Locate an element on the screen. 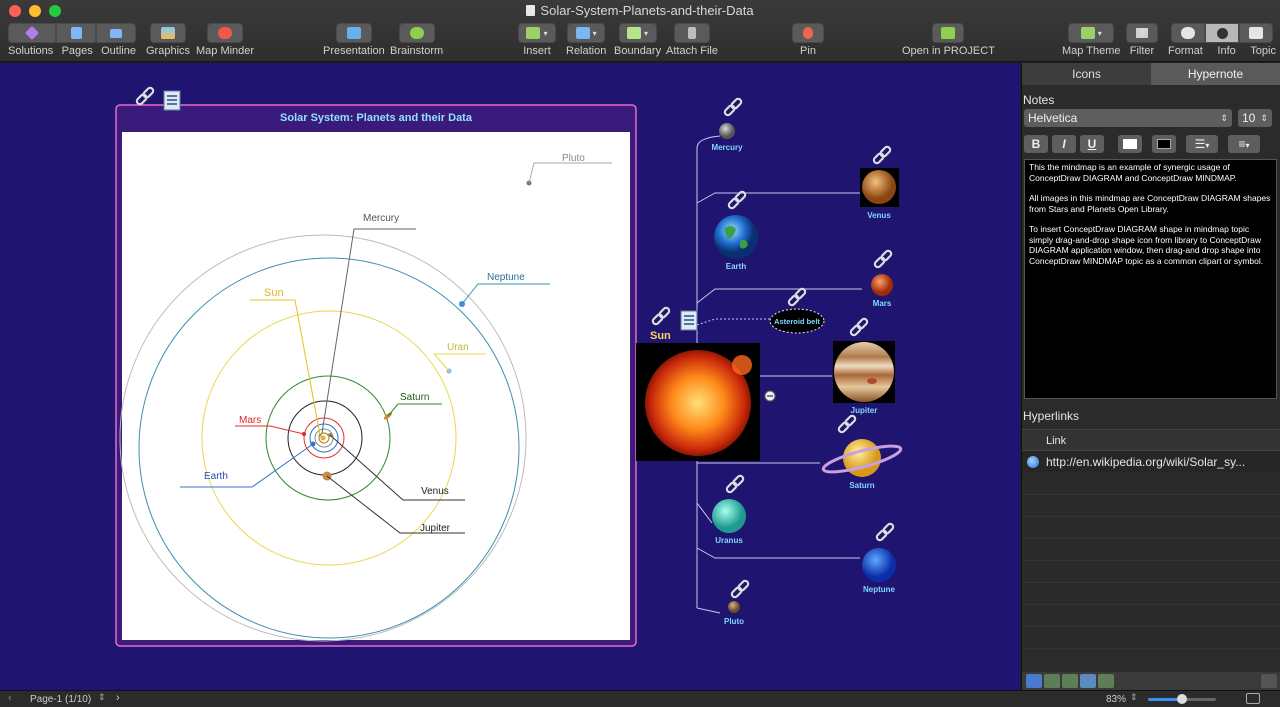 This screenshot has height=707, width=1280. page-stepper-icon: ⇕ is located at coordinates (102, 697).